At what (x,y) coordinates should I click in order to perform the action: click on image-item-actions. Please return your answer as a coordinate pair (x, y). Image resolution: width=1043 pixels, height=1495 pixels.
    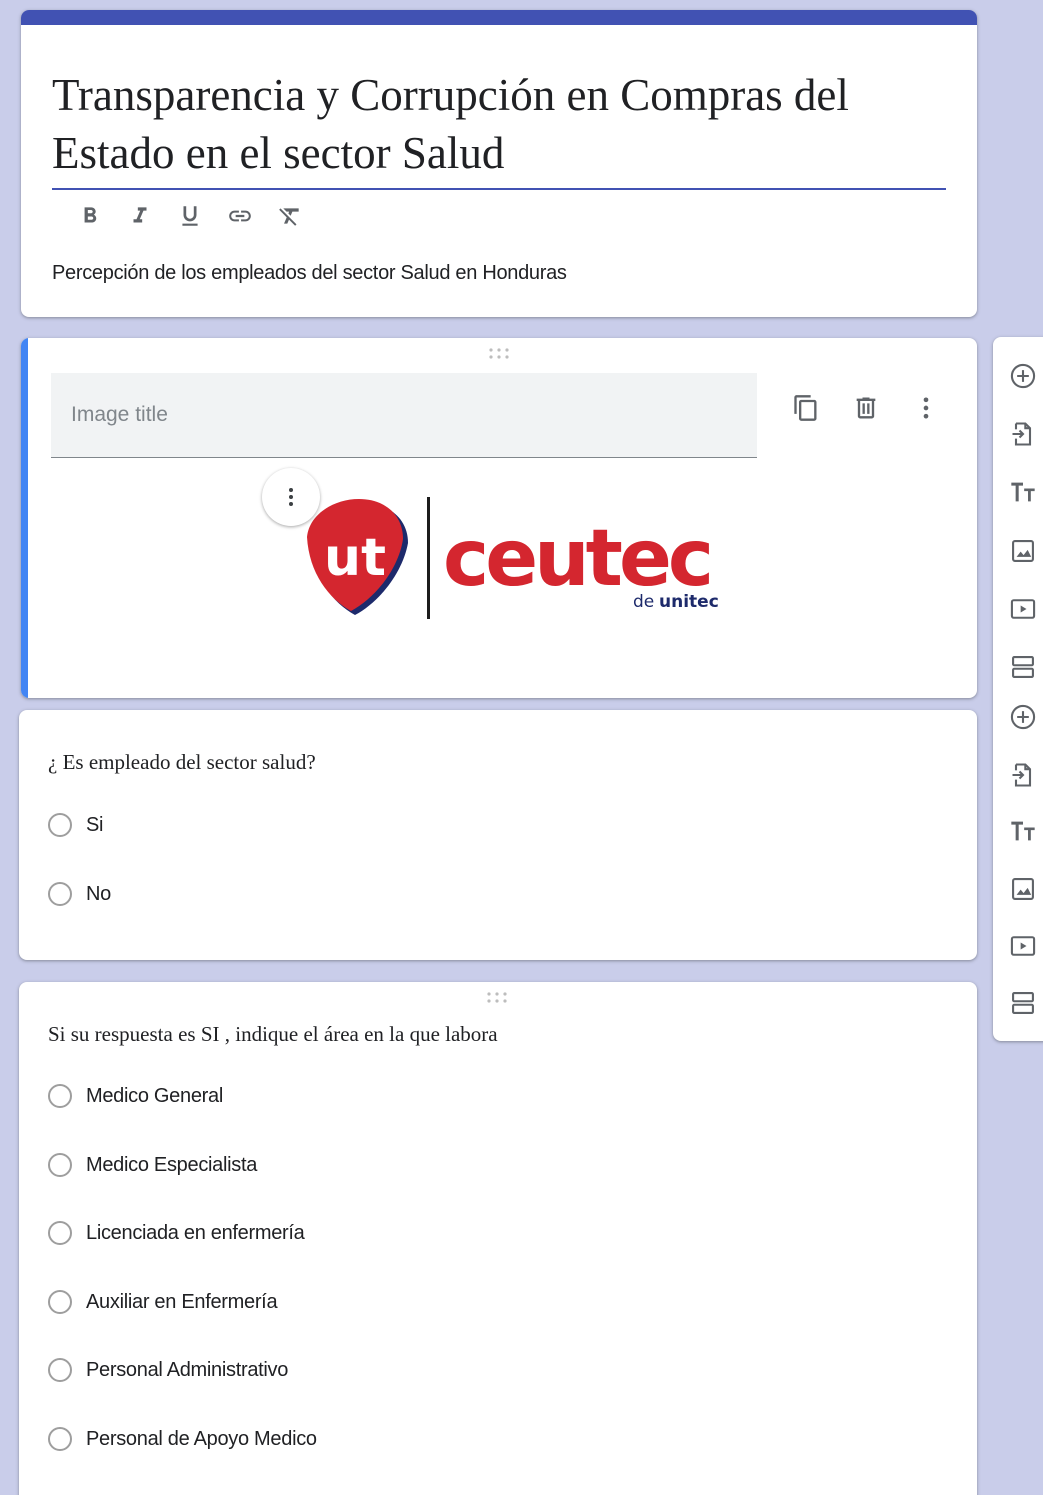
    Looking at the image, I should click on (866, 408).